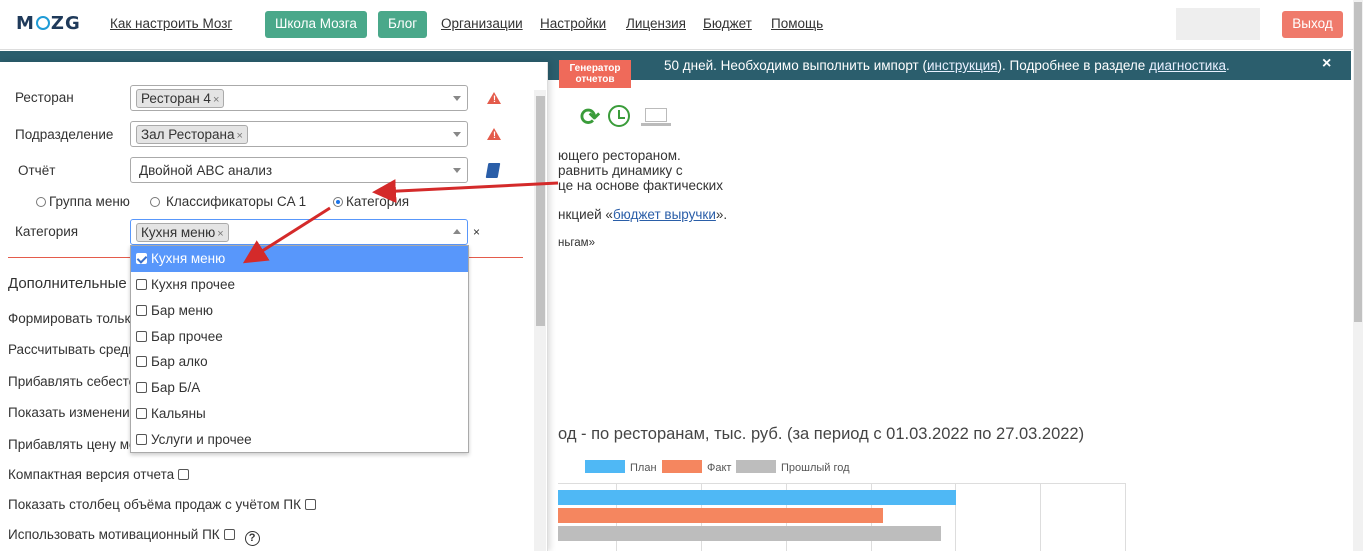 The height and width of the screenshot is (551, 1363). What do you see at coordinates (134, 536) in the screenshot?
I see `option-motivational-pk: Использовать мотивационный ПК?` at bounding box center [134, 536].